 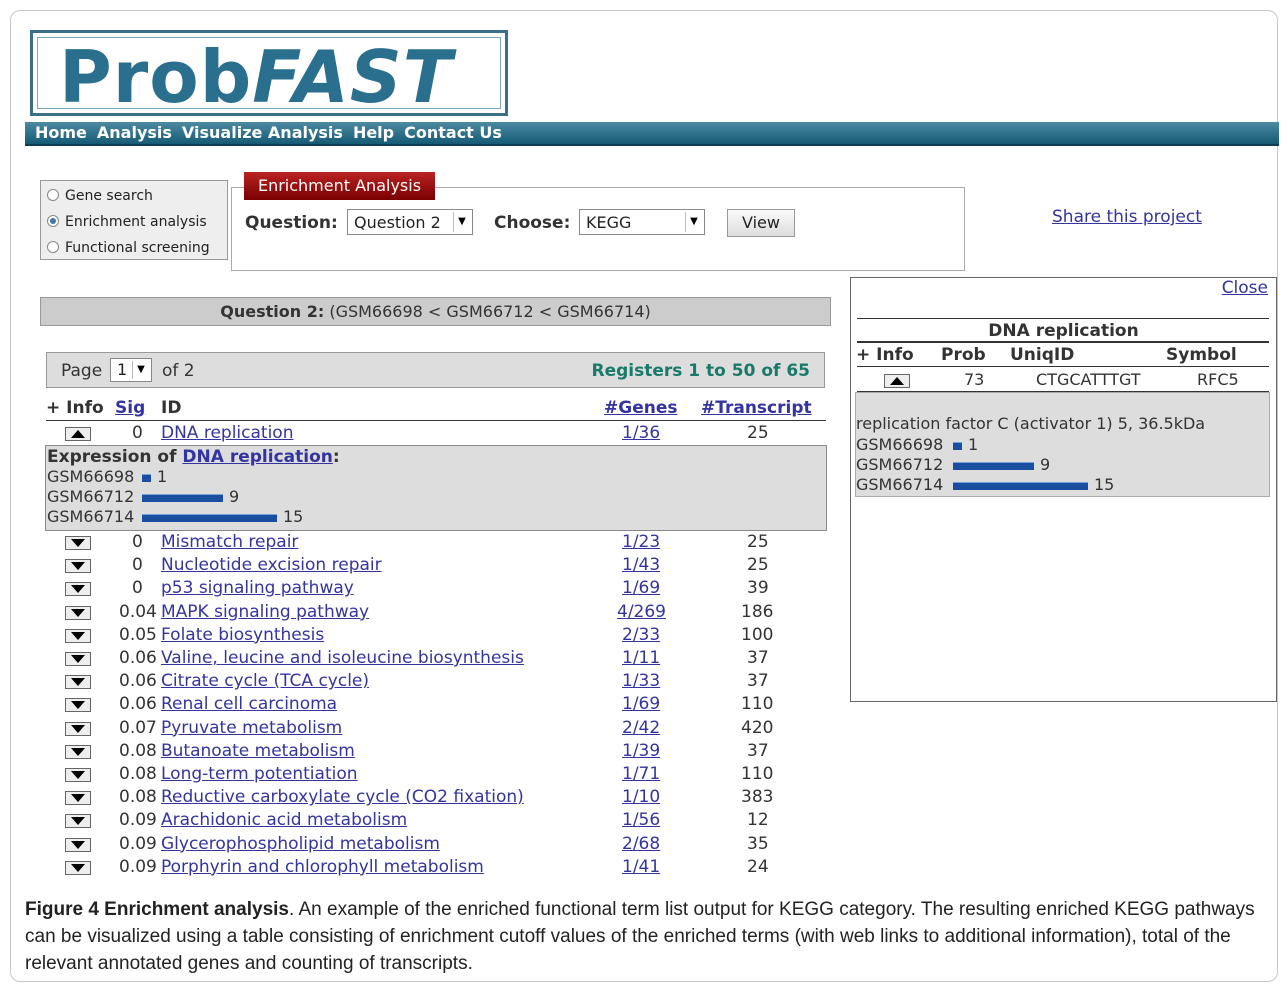 I want to click on logo-part1: Prob, so click(x=156, y=77).